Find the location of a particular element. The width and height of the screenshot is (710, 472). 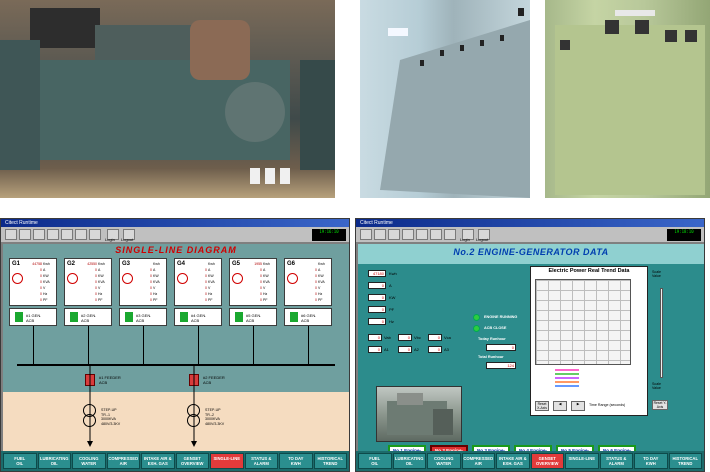

voltage-label: Vca is located at coordinates (447, 337).